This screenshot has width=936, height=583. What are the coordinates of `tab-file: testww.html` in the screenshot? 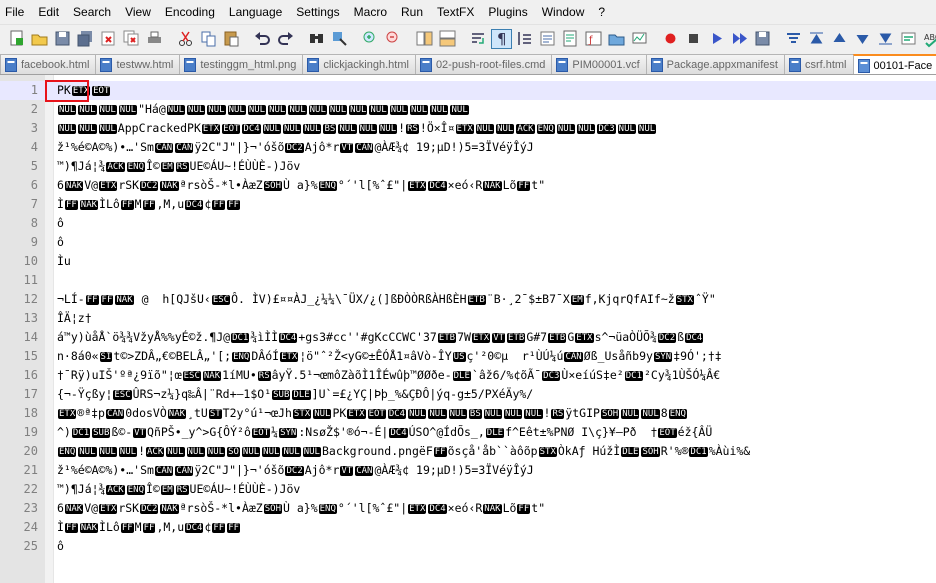 It's located at (138, 64).